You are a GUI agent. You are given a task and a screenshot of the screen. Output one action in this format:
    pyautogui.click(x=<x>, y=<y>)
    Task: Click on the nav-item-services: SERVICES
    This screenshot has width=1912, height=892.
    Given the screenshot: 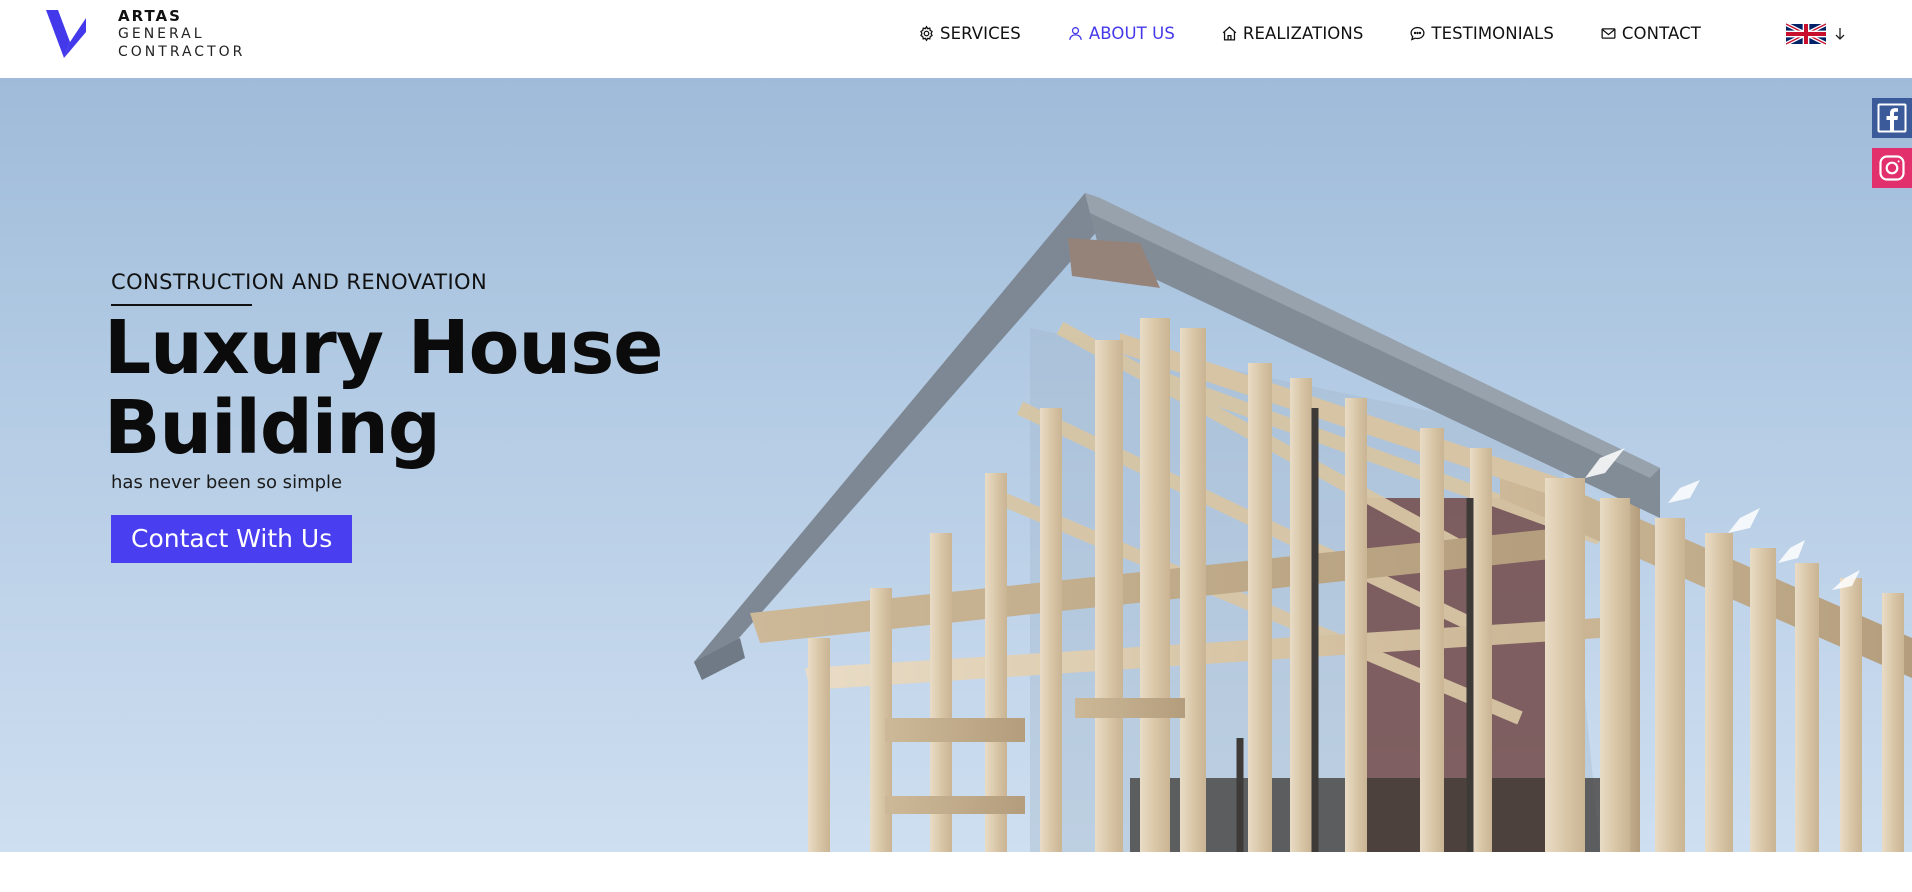 What is the action you would take?
    pyautogui.click(x=969, y=33)
    